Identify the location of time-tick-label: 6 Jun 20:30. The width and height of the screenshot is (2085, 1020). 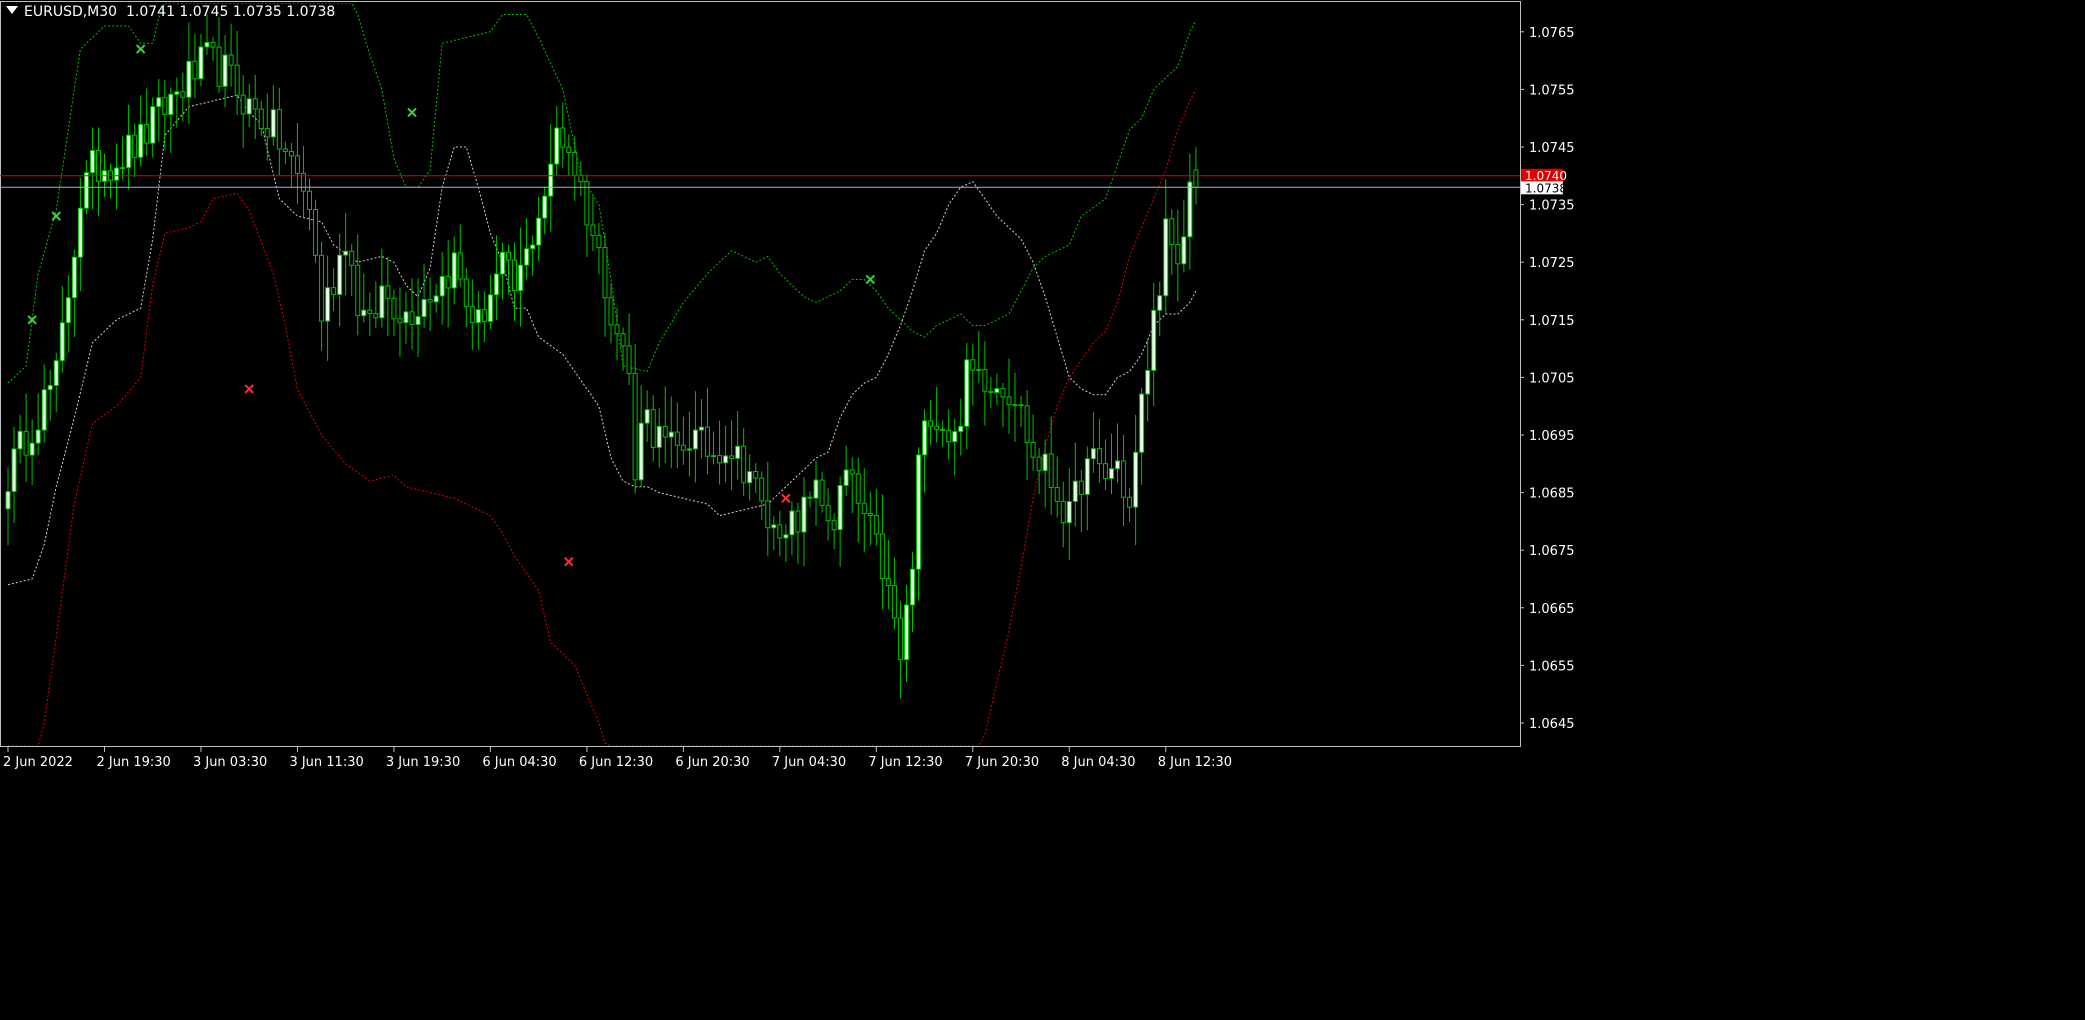
(712, 762).